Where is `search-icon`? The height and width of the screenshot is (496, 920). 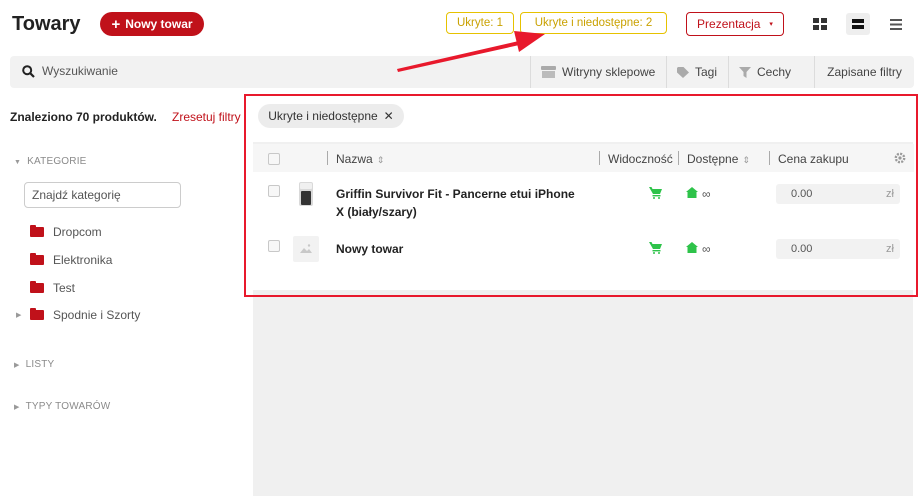
search-icon is located at coordinates (28, 73).